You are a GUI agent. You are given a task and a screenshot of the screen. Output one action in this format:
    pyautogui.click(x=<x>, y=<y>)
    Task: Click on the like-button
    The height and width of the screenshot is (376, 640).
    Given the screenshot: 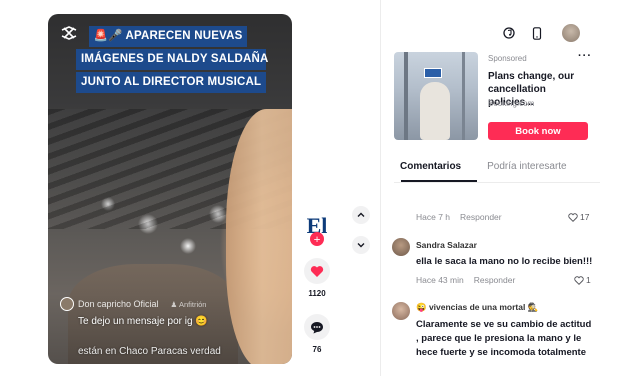 What is the action you would take?
    pyautogui.click(x=317, y=271)
    